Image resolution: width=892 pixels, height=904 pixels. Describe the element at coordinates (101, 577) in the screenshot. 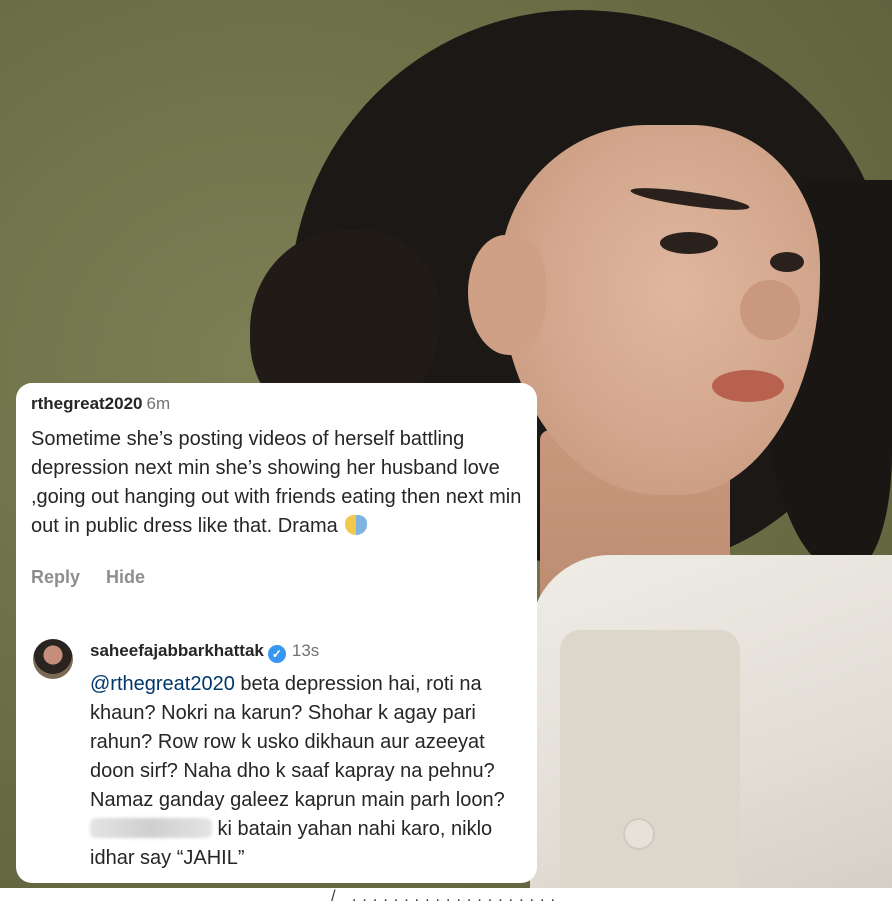

I see `comment1-actions: Reply Hide` at that location.